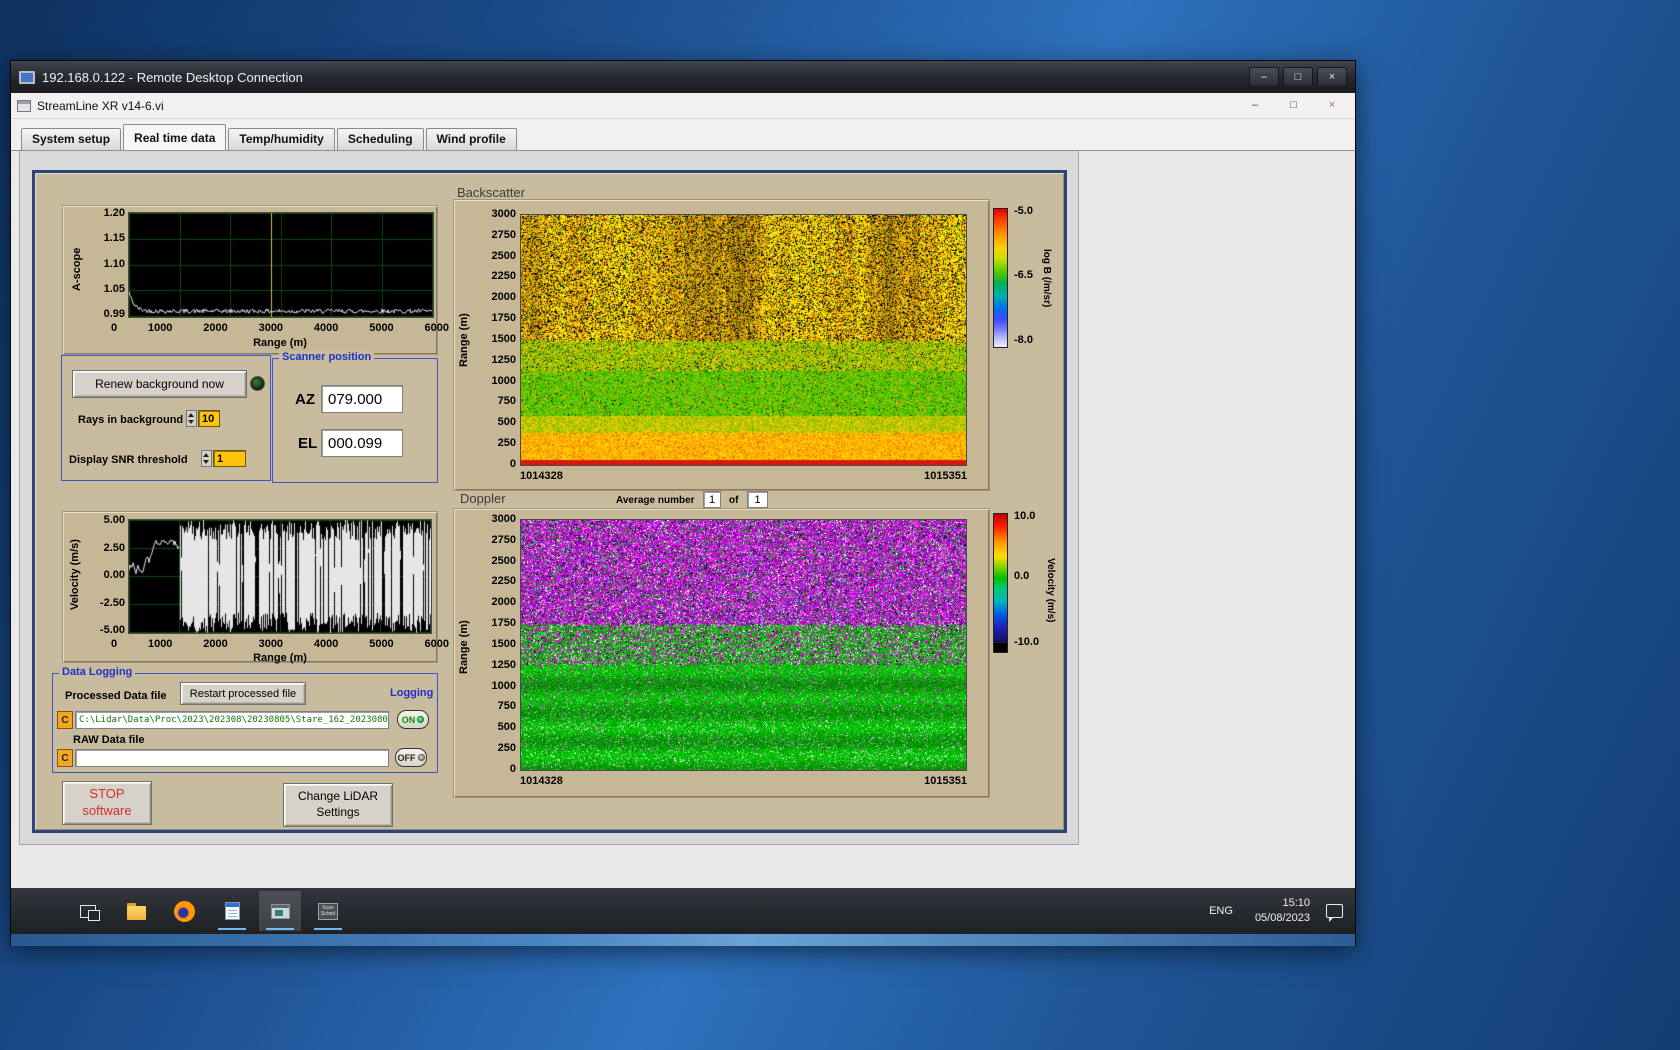 The image size is (1680, 1050). What do you see at coordinates (1030, 587) in the screenshot?
I see `doppler-colorbar: 10.0 0.0 -10.0` at bounding box center [1030, 587].